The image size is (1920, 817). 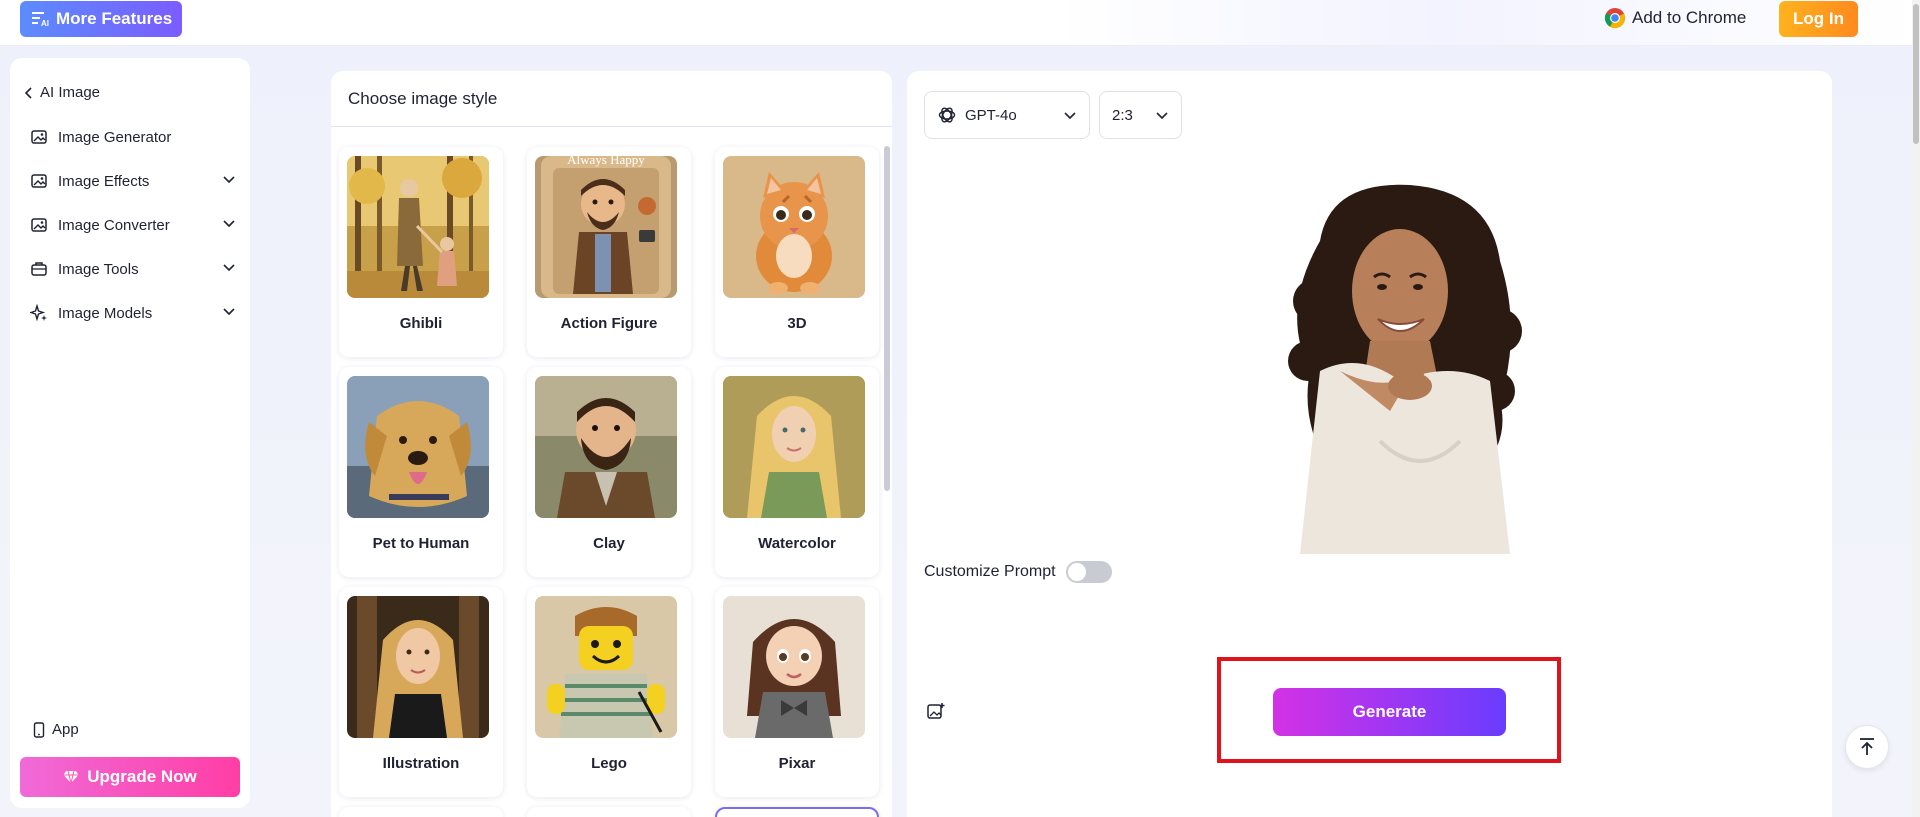 What do you see at coordinates (797, 543) in the screenshot?
I see `style-label: Watercolor` at bounding box center [797, 543].